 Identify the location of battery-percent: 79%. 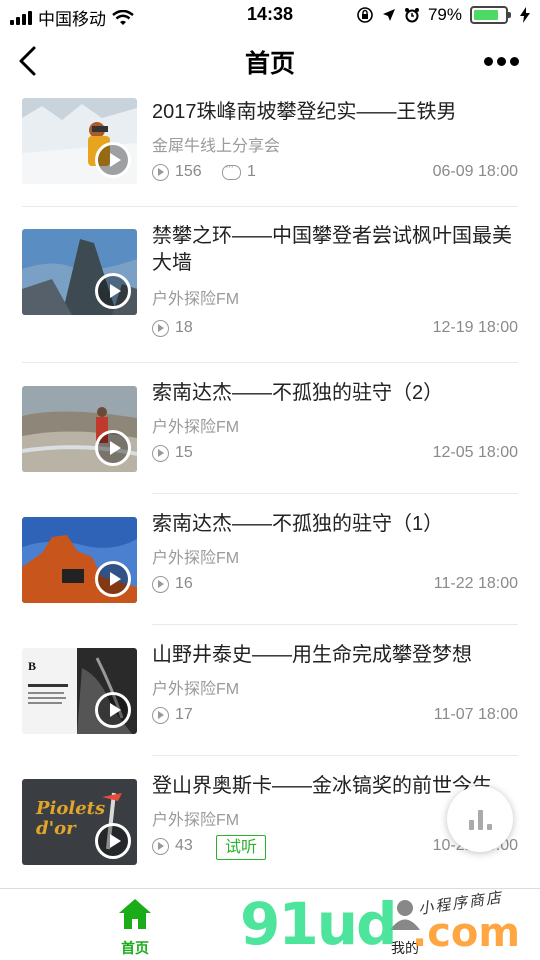
(444, 14).